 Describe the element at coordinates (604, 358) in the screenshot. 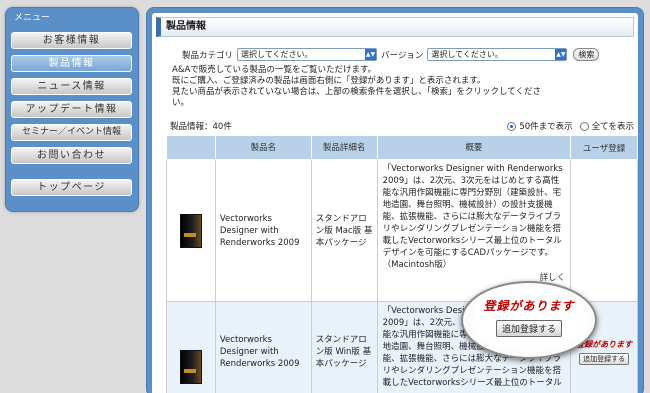

I see `add-registration-button: 追加登録する` at that location.